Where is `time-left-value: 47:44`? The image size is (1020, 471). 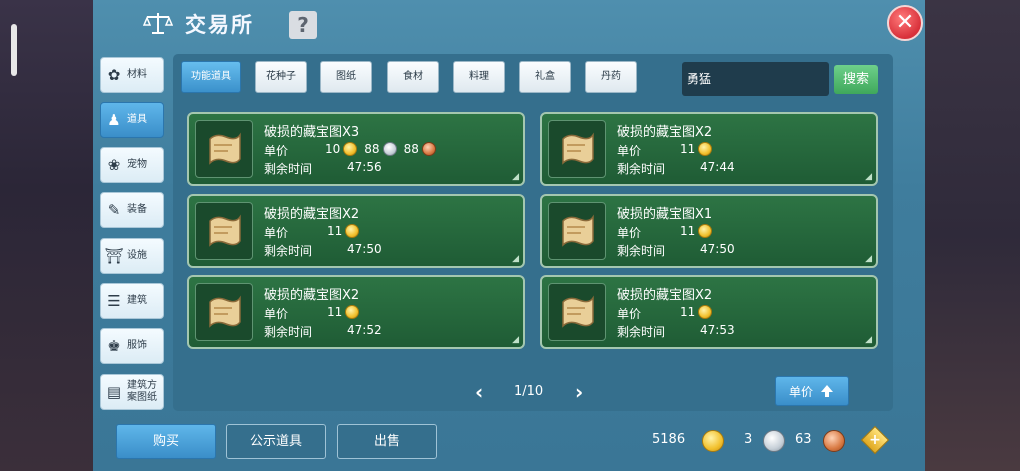 time-left-value: 47:44 is located at coordinates (717, 167).